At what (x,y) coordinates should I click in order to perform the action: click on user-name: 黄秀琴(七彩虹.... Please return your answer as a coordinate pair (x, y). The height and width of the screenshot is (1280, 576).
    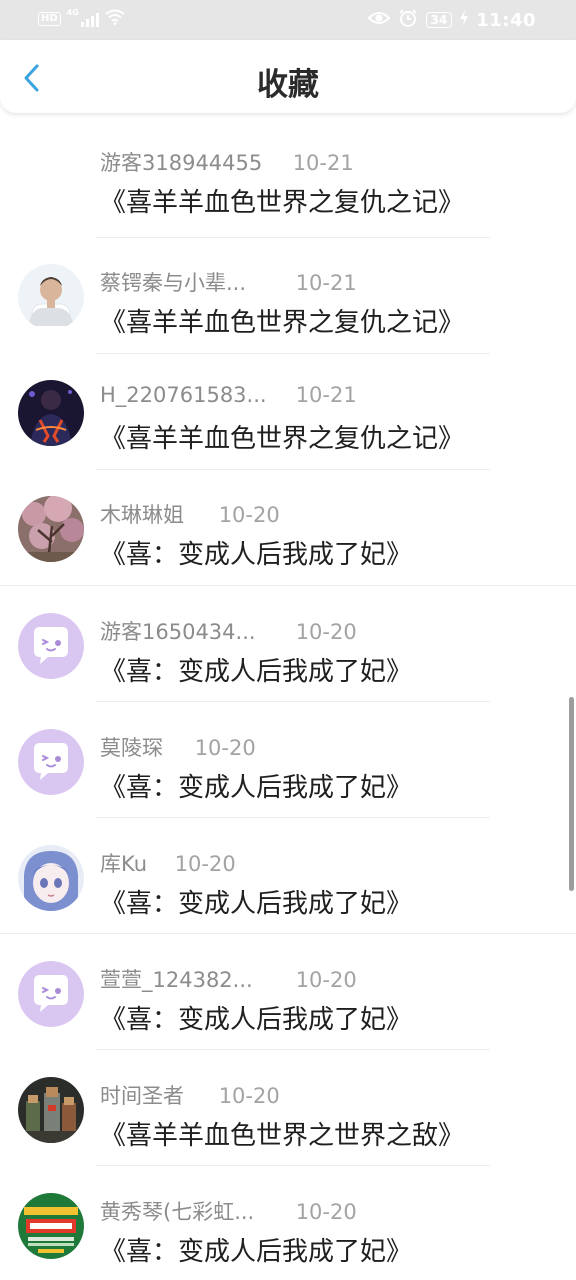
    Looking at the image, I should click on (177, 1212).